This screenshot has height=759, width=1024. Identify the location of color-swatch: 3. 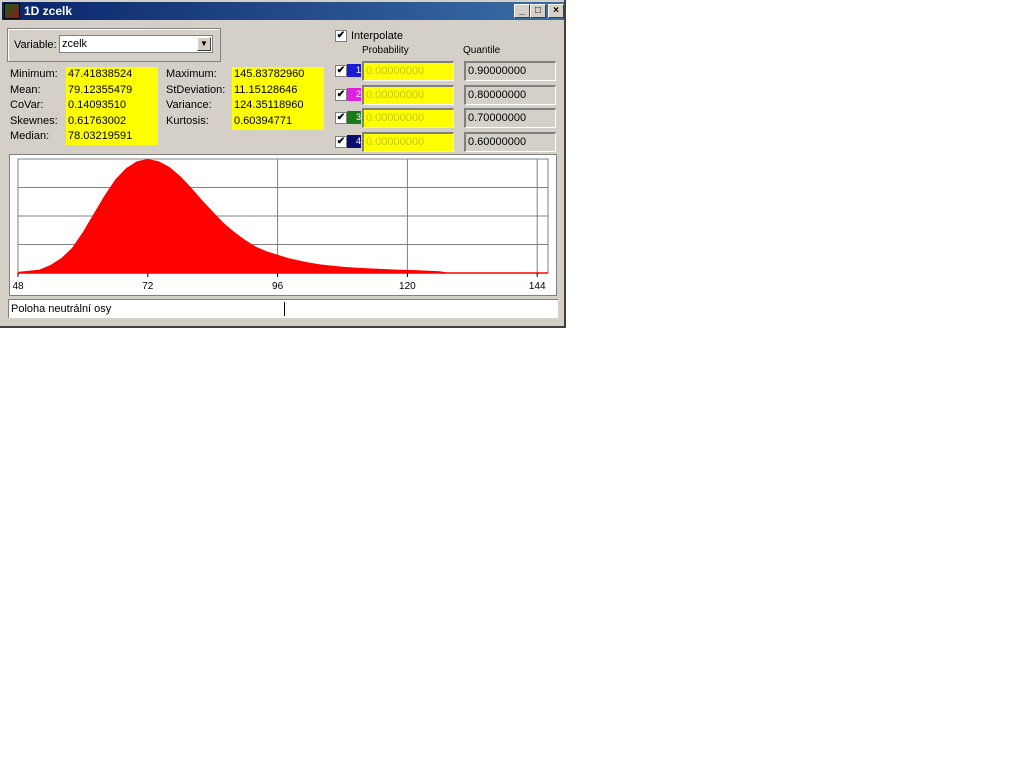
(354, 117).